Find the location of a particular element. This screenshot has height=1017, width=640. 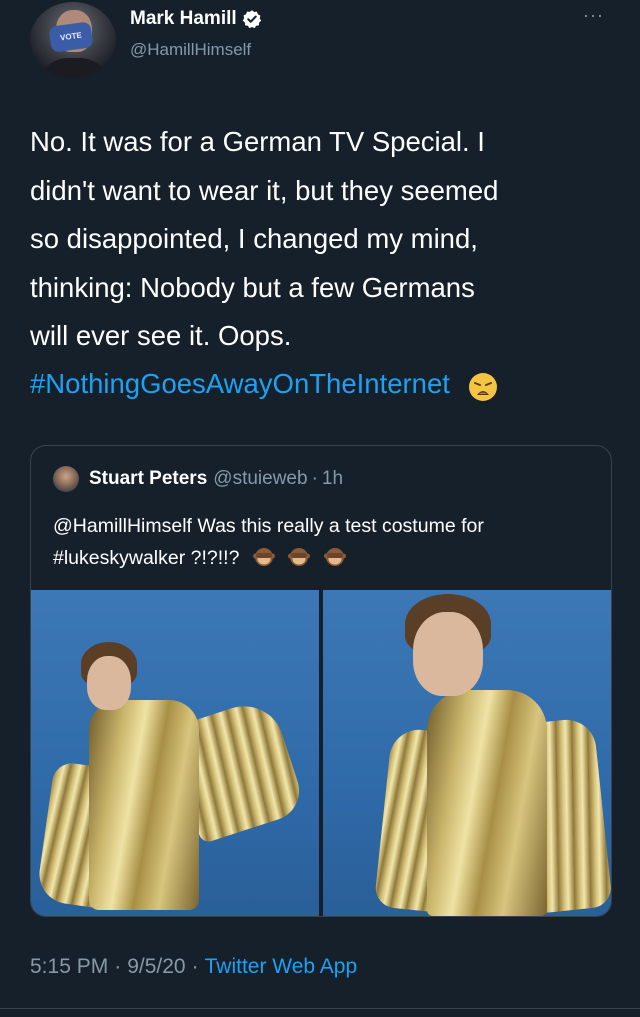

hashtag-link: #NothingGoesAwayOnTheInternet is located at coordinates (240, 384).